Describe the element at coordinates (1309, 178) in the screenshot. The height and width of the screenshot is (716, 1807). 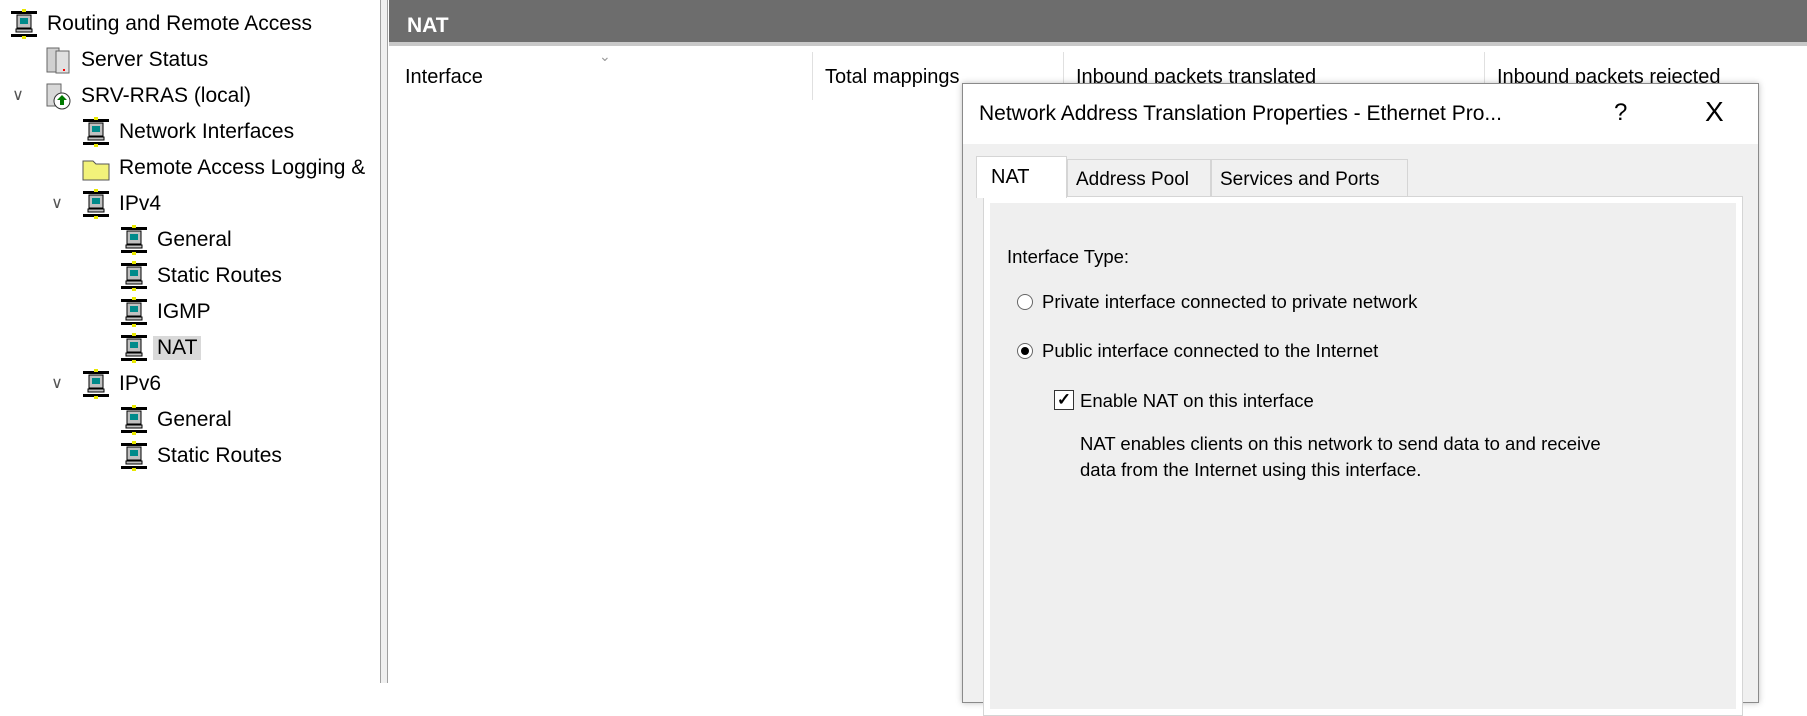
I see `tab-services-and-ports: Services and Ports` at that location.